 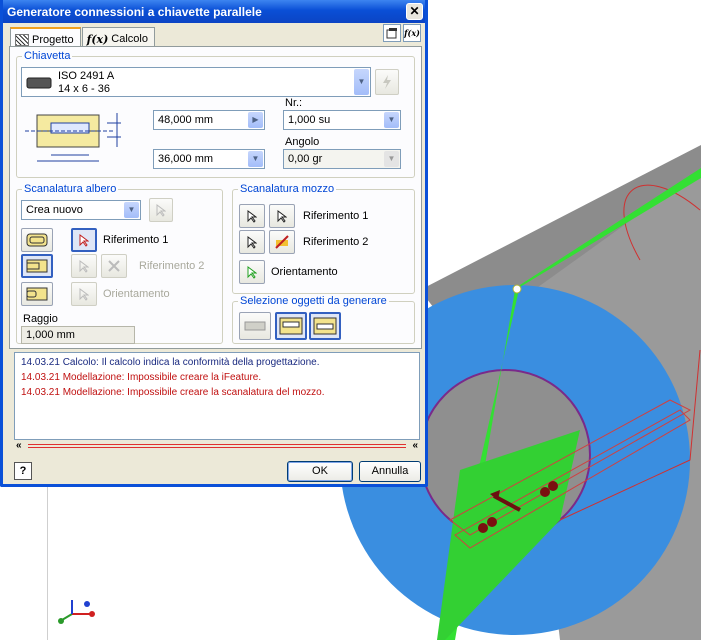 I want to click on count-select: 1,000 su ▼, so click(x=342, y=120).